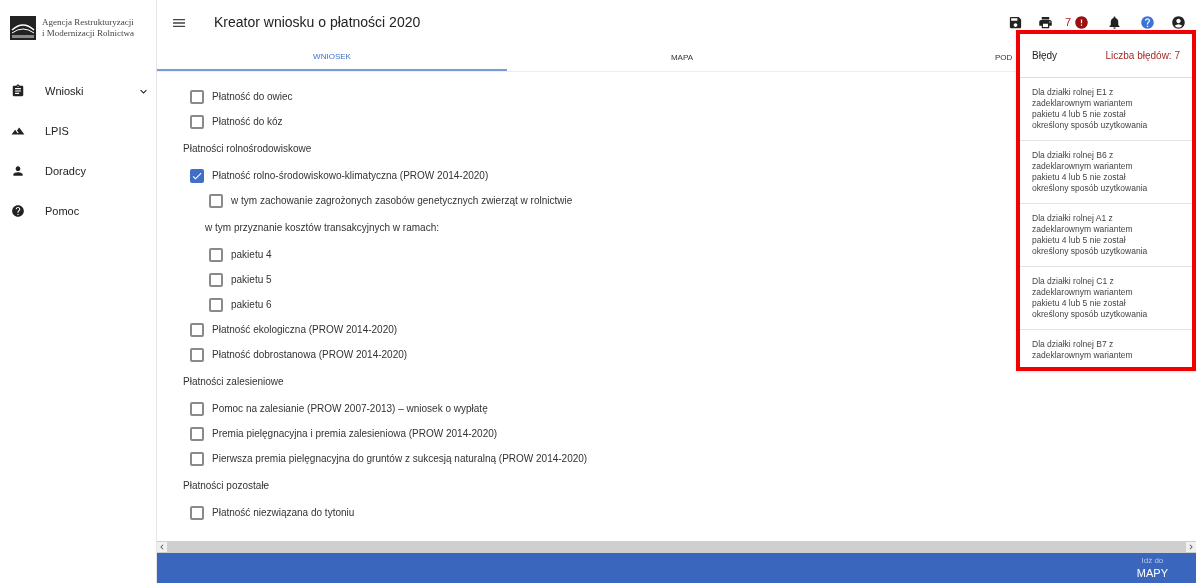 The image size is (1196, 583). What do you see at coordinates (78, 211) in the screenshot?
I see `sidebar-item: Pomoc` at bounding box center [78, 211].